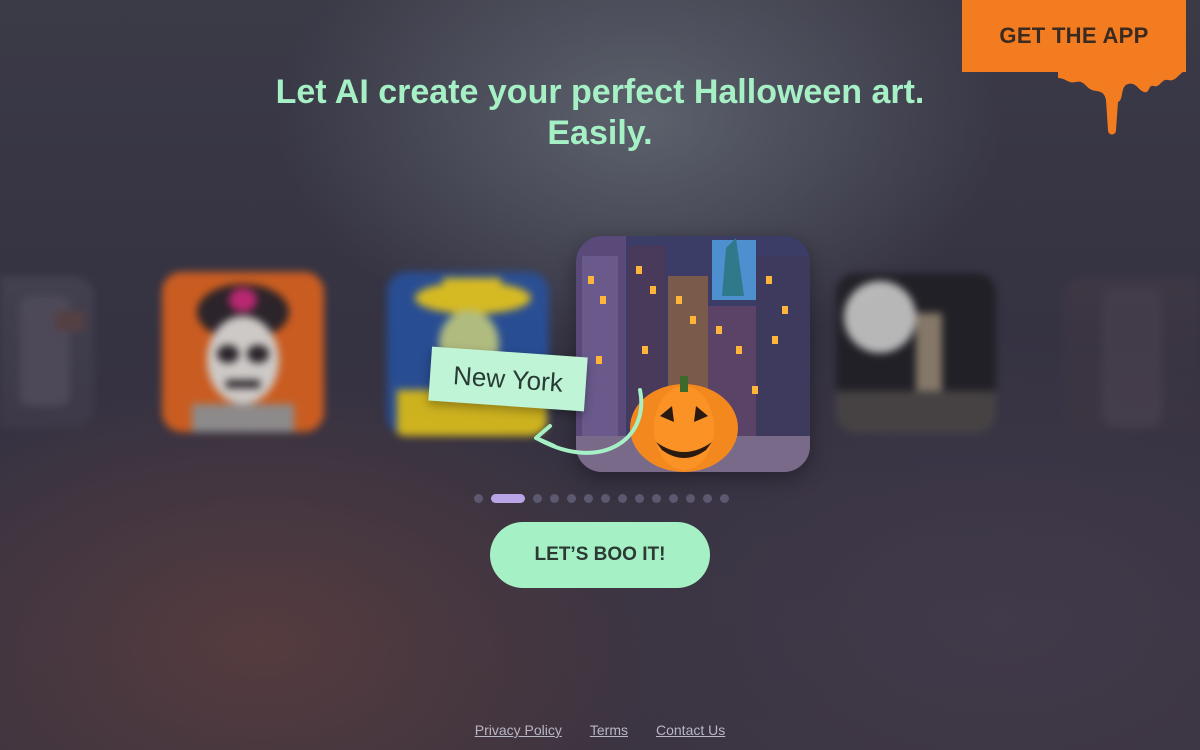  Describe the element at coordinates (1131, 355) in the screenshot. I see `carousel-card-ghost-right` at that location.